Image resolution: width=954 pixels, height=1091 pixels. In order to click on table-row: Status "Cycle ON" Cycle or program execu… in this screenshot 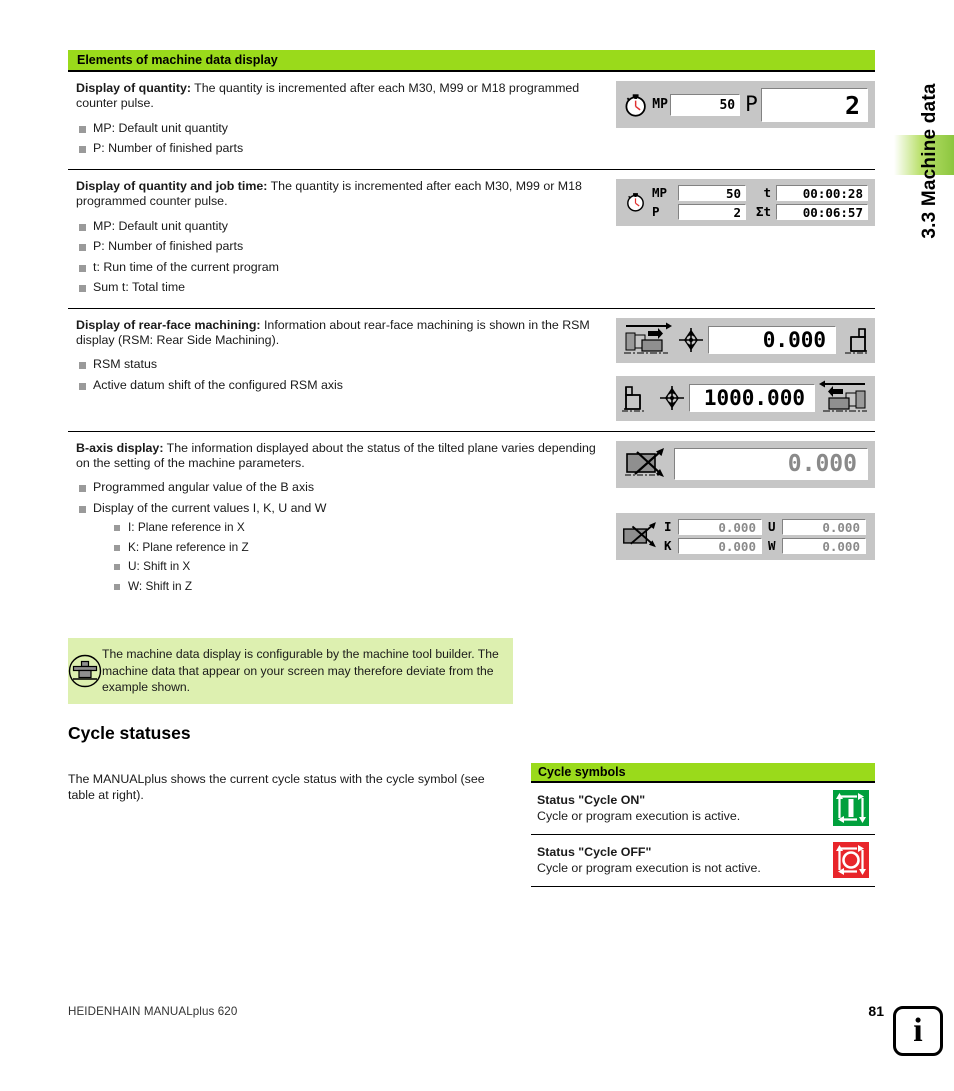, I will do `click(703, 809)`.